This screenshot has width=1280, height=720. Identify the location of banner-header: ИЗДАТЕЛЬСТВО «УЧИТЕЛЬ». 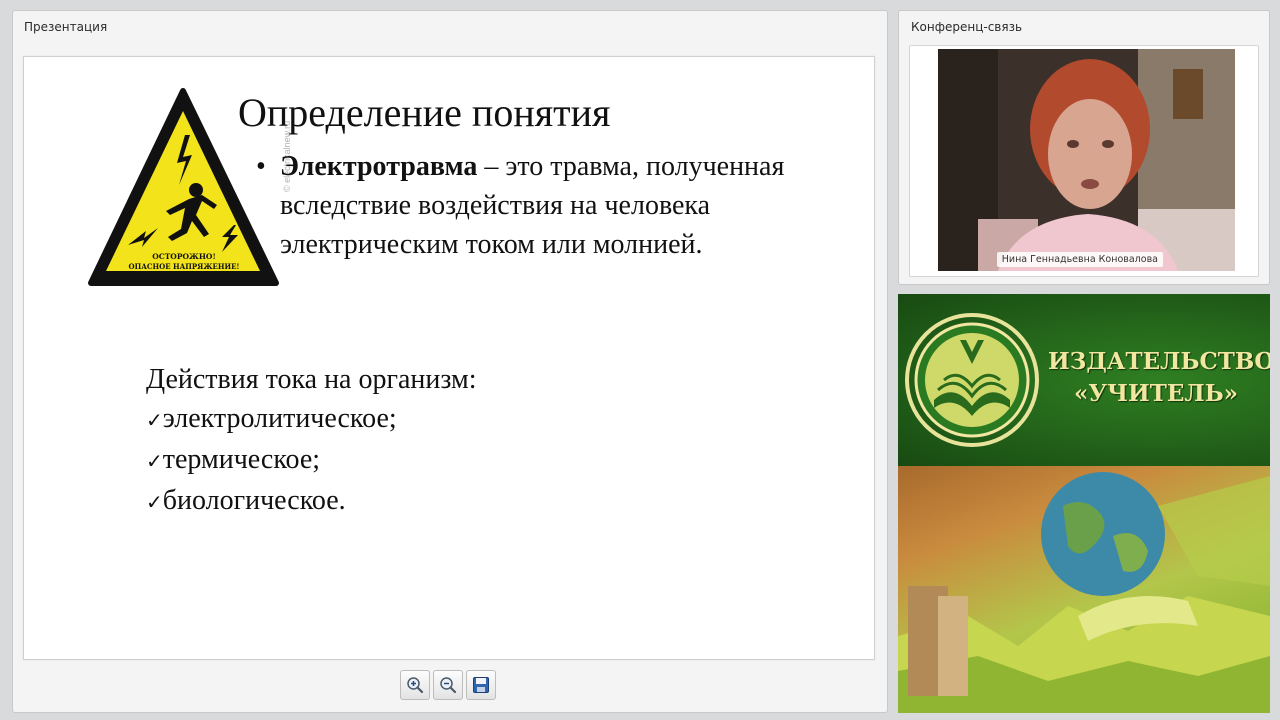
(1084, 380).